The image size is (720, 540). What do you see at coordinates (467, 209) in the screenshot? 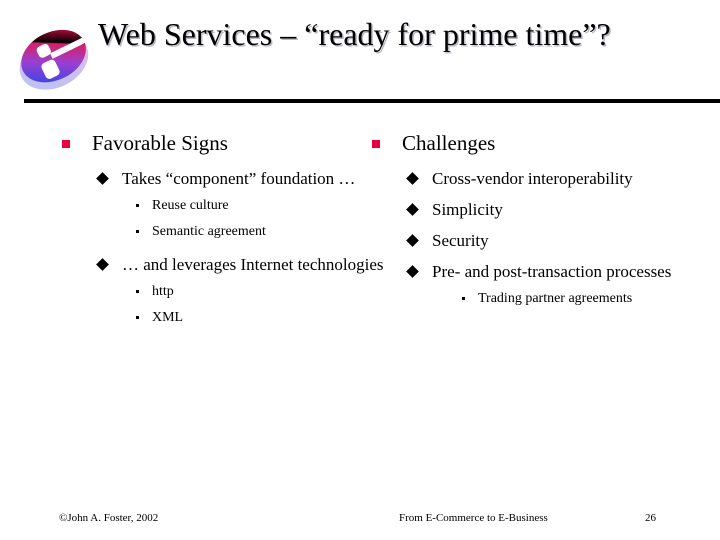
I see `list-item-label: Simplicity` at bounding box center [467, 209].